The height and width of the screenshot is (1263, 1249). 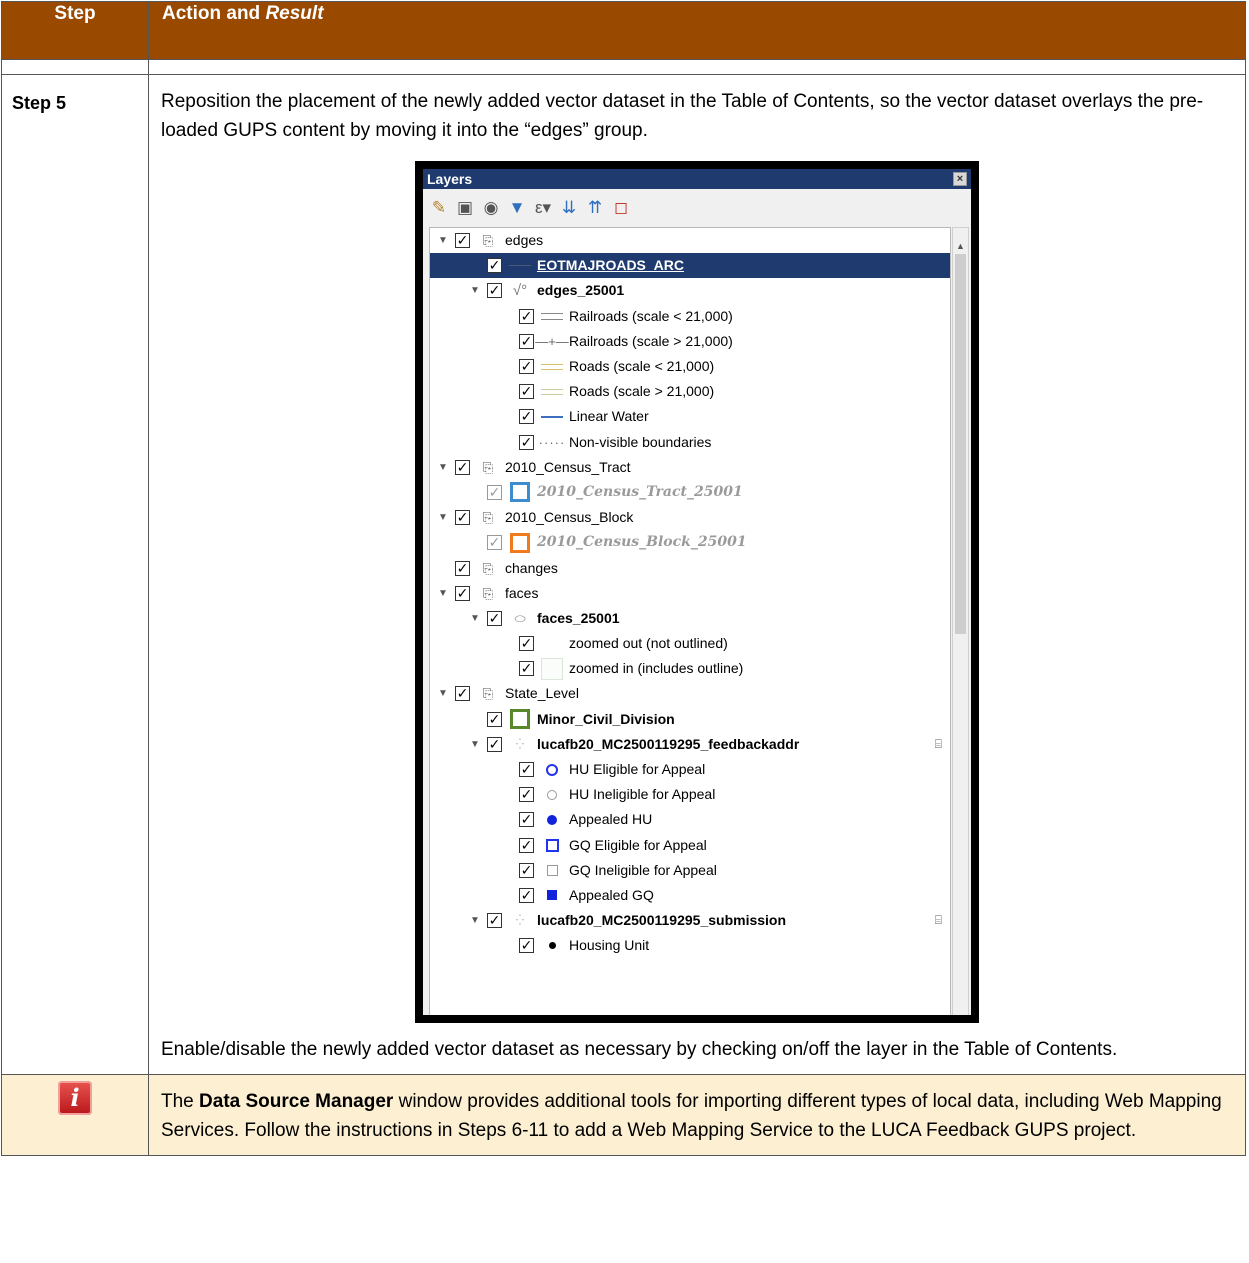 I want to click on layer-tree-row: ✓ HU Ineligible for Appeal, so click(x=690, y=794).